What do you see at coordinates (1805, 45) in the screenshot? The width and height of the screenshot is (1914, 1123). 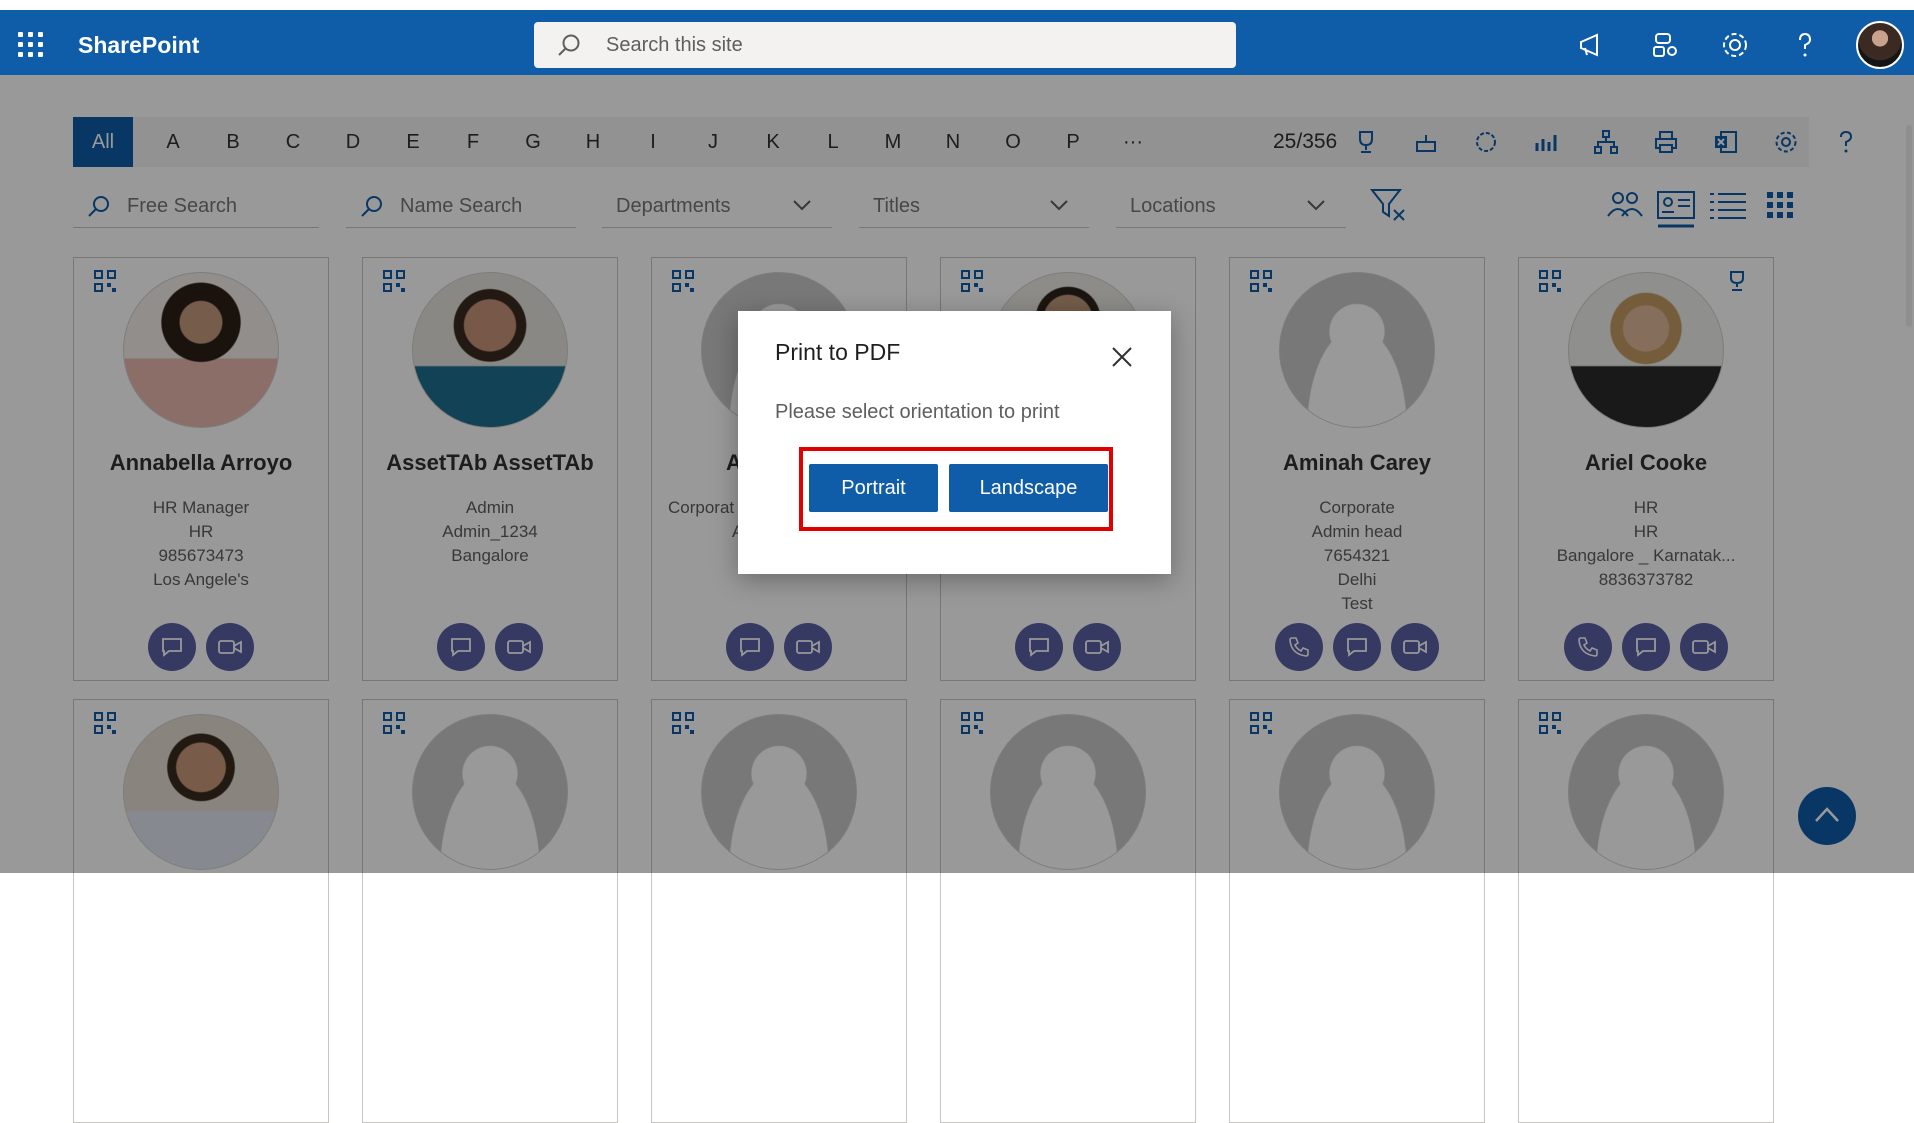 I see `help-icon` at bounding box center [1805, 45].